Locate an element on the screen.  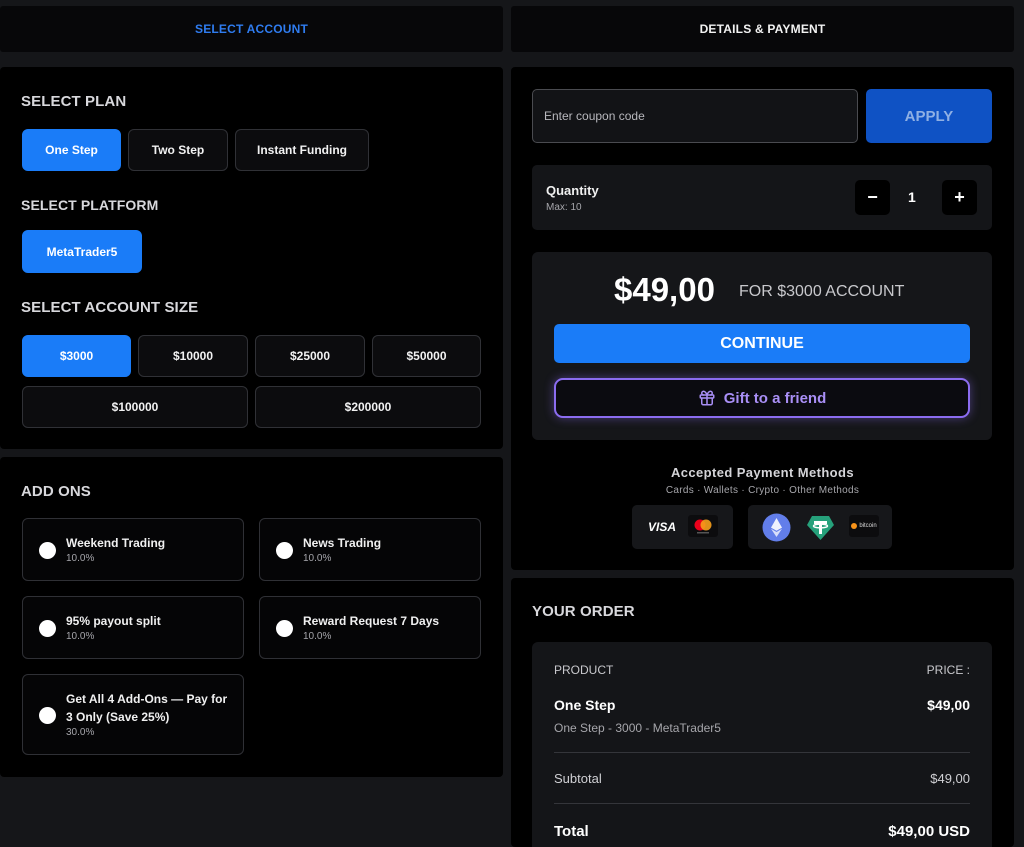
mastercard-icon is located at coordinates (703, 526).